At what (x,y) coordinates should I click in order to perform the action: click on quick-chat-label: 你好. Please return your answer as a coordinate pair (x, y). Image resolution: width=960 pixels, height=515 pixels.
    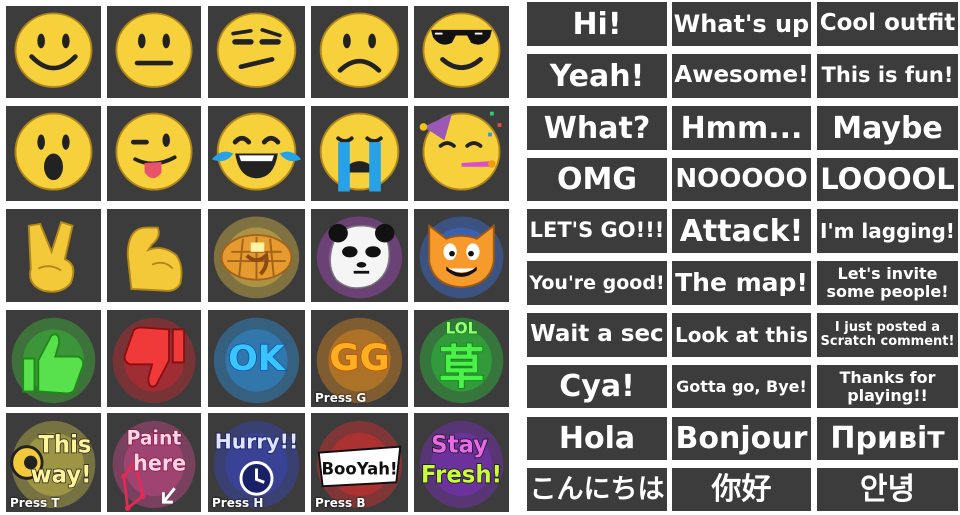
    Looking at the image, I should click on (741, 489).